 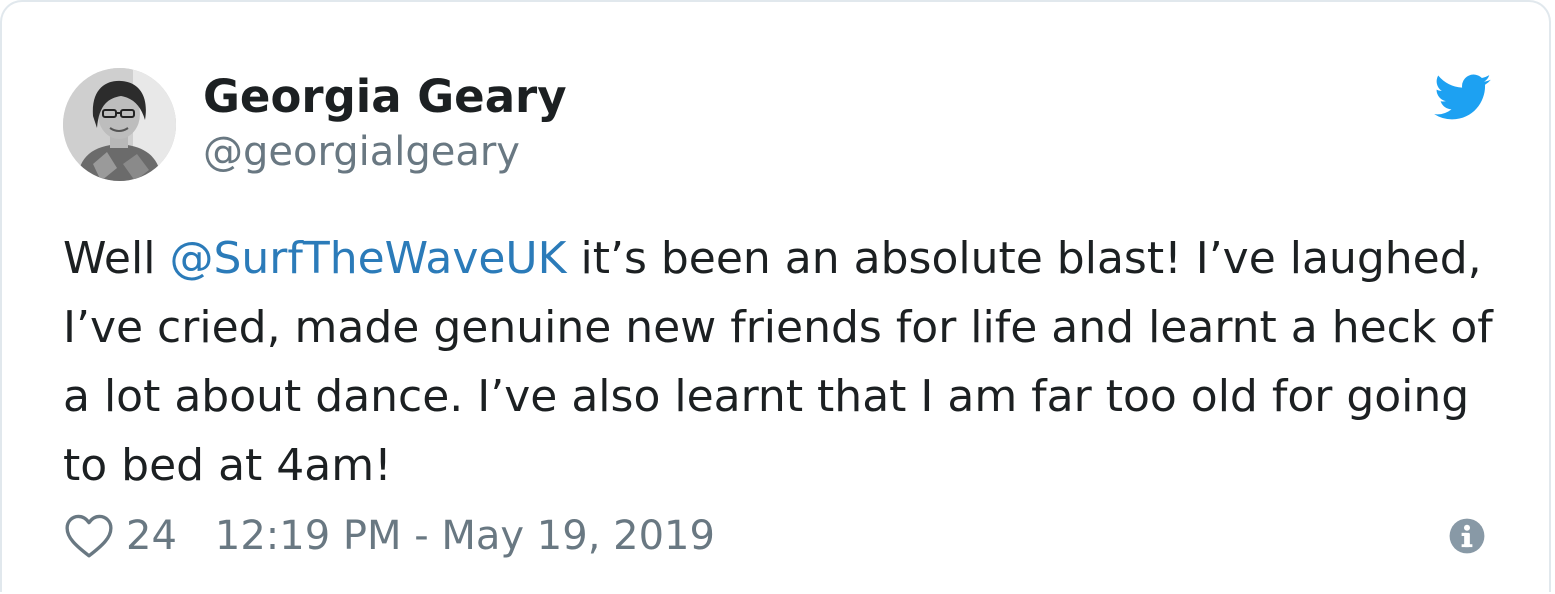 I want to click on author-display-name: Georgia Geary, so click(x=385, y=97).